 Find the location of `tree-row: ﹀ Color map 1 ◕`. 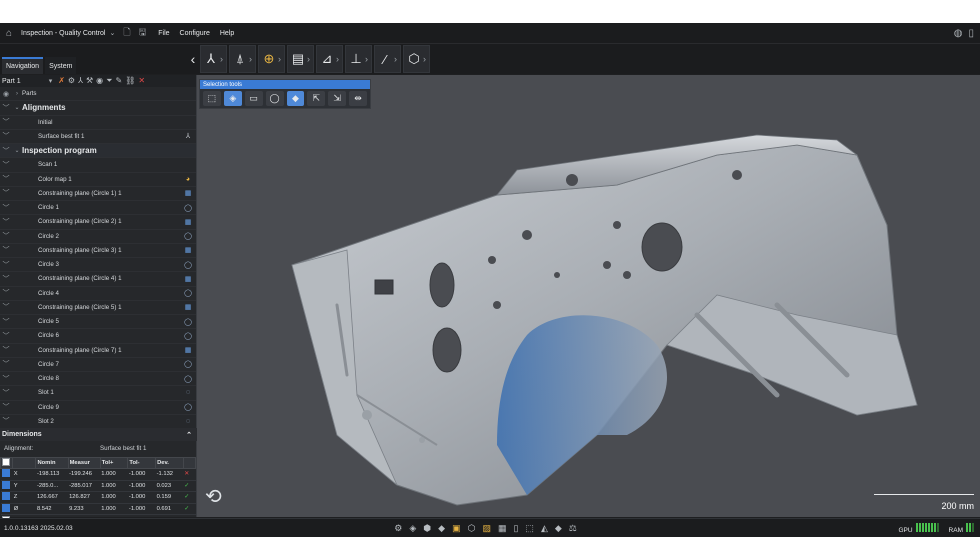

tree-row: ﹀ Color map 1 ◕ is located at coordinates (98, 180).